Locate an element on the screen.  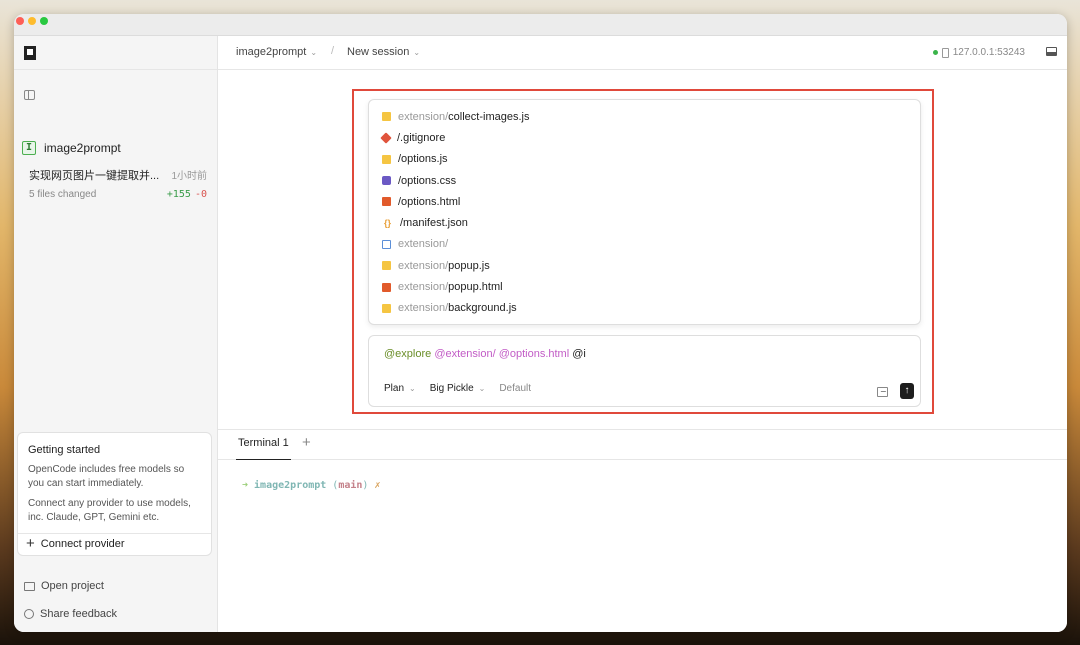
minimize-window-button is located at coordinates (32, 21).